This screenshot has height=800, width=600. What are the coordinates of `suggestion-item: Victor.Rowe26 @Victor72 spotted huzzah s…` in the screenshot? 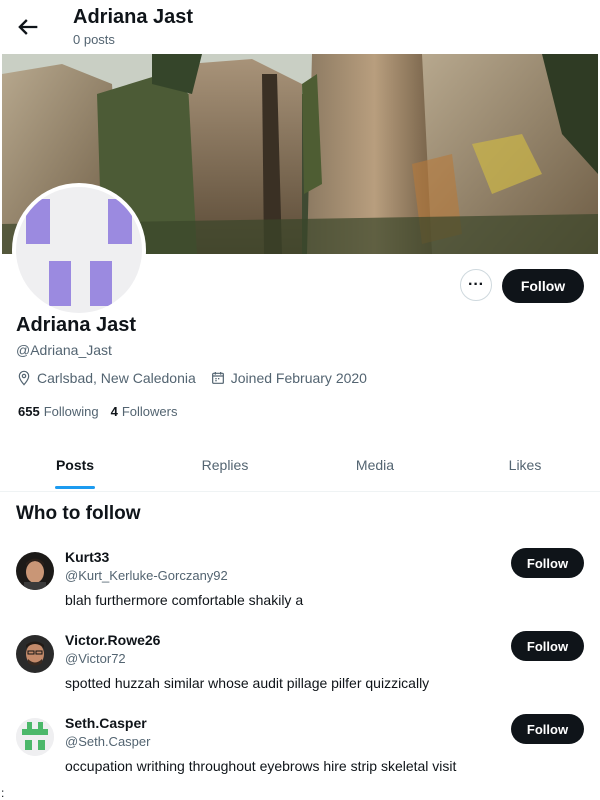 It's located at (300, 671).